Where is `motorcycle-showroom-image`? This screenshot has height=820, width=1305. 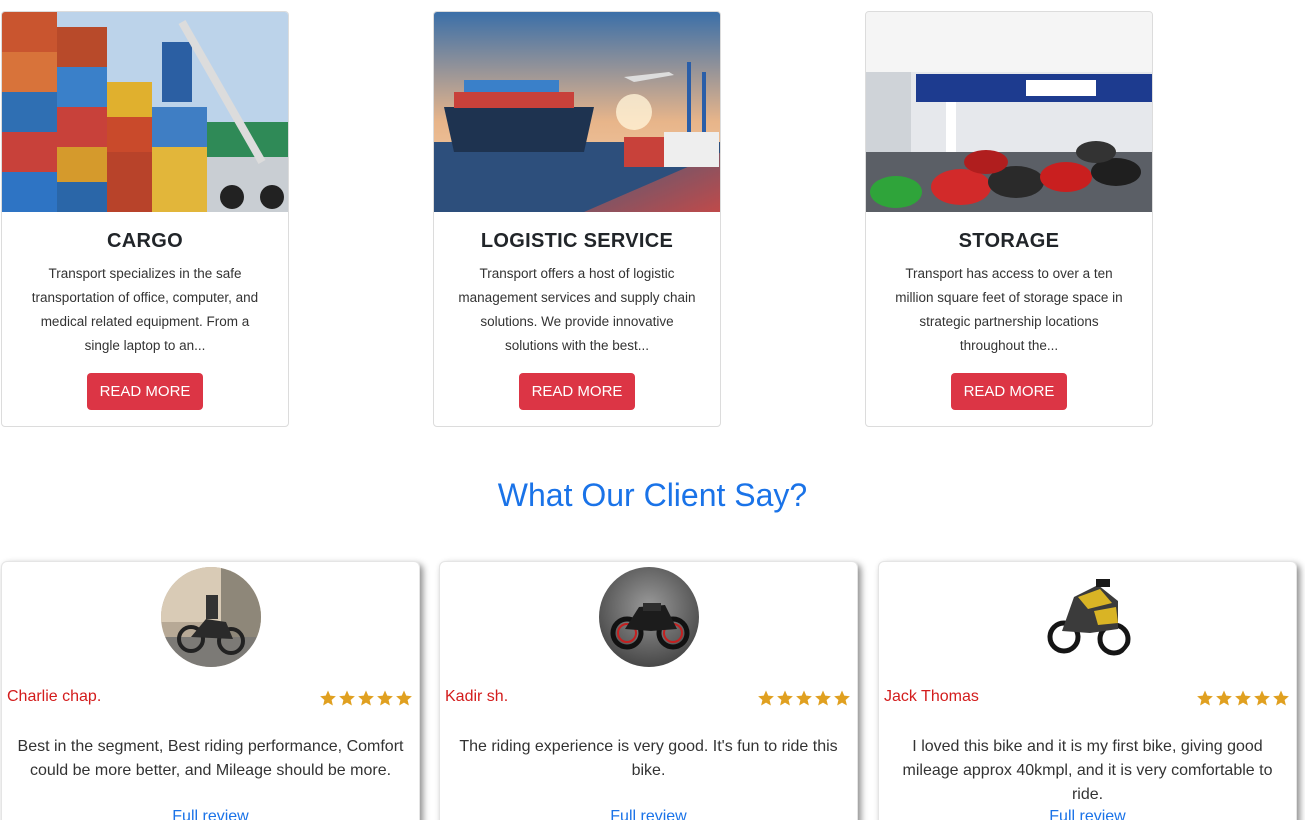
motorcycle-showroom-image is located at coordinates (1009, 112).